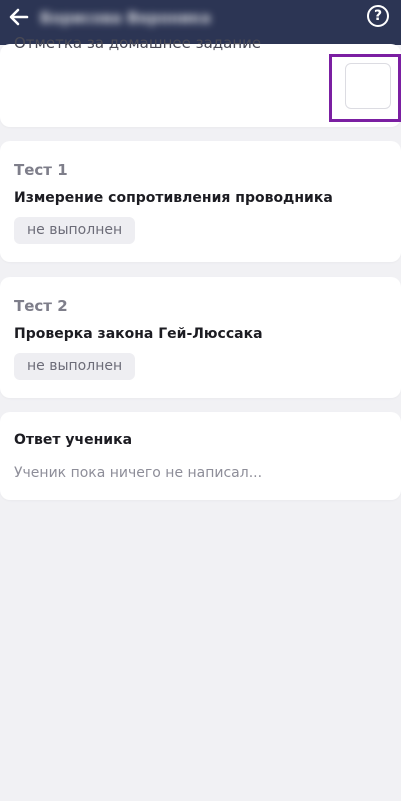  What do you see at coordinates (41, 170) in the screenshot?
I see `test-number: Тест 1` at bounding box center [41, 170].